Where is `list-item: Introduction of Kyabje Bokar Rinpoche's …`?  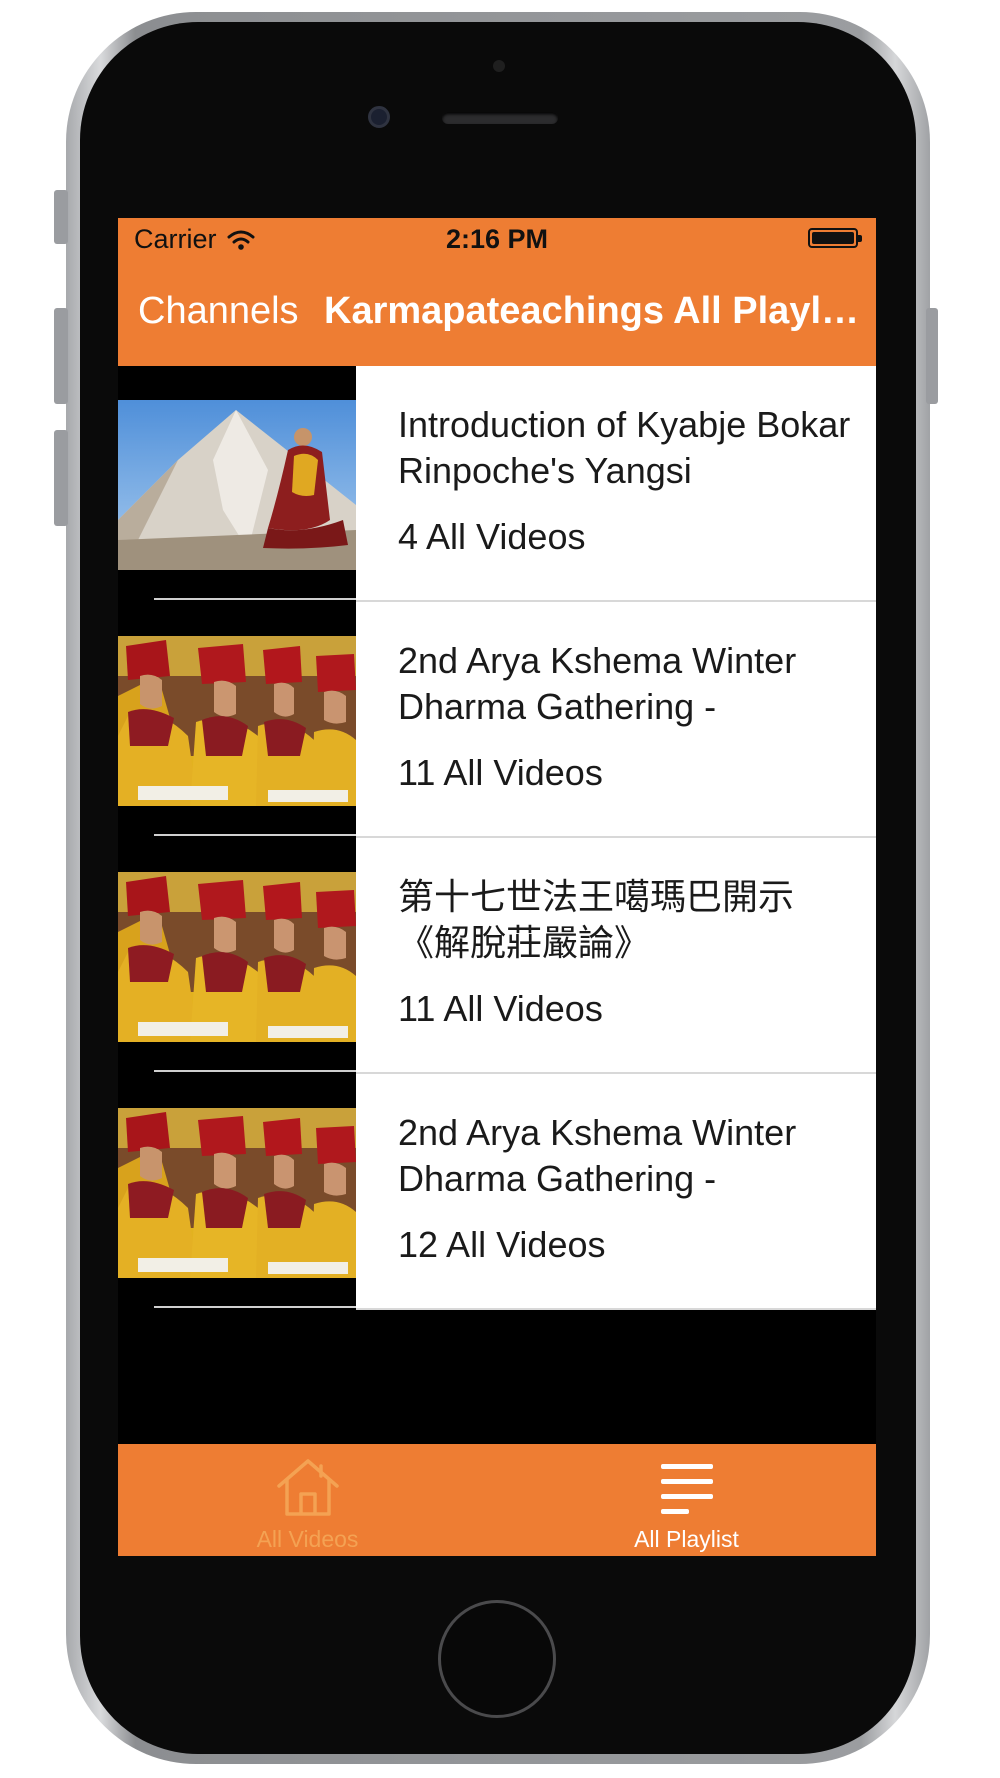
list-item: Introduction of Kyabje Bokar Rinpoche's … is located at coordinates (497, 484).